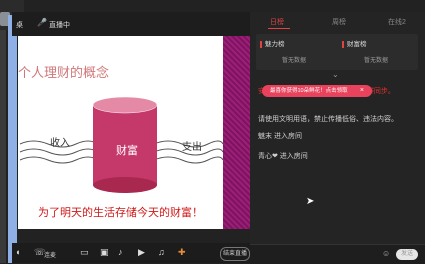  Describe the element at coordinates (192, 147) in the screenshot. I see `expense-label: 支出` at that location.